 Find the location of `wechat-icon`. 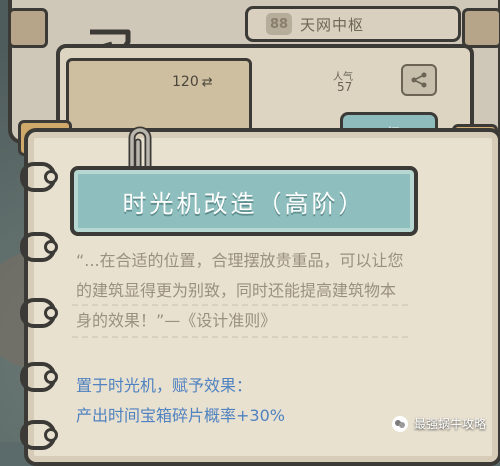

wechat-icon is located at coordinates (399, 423).